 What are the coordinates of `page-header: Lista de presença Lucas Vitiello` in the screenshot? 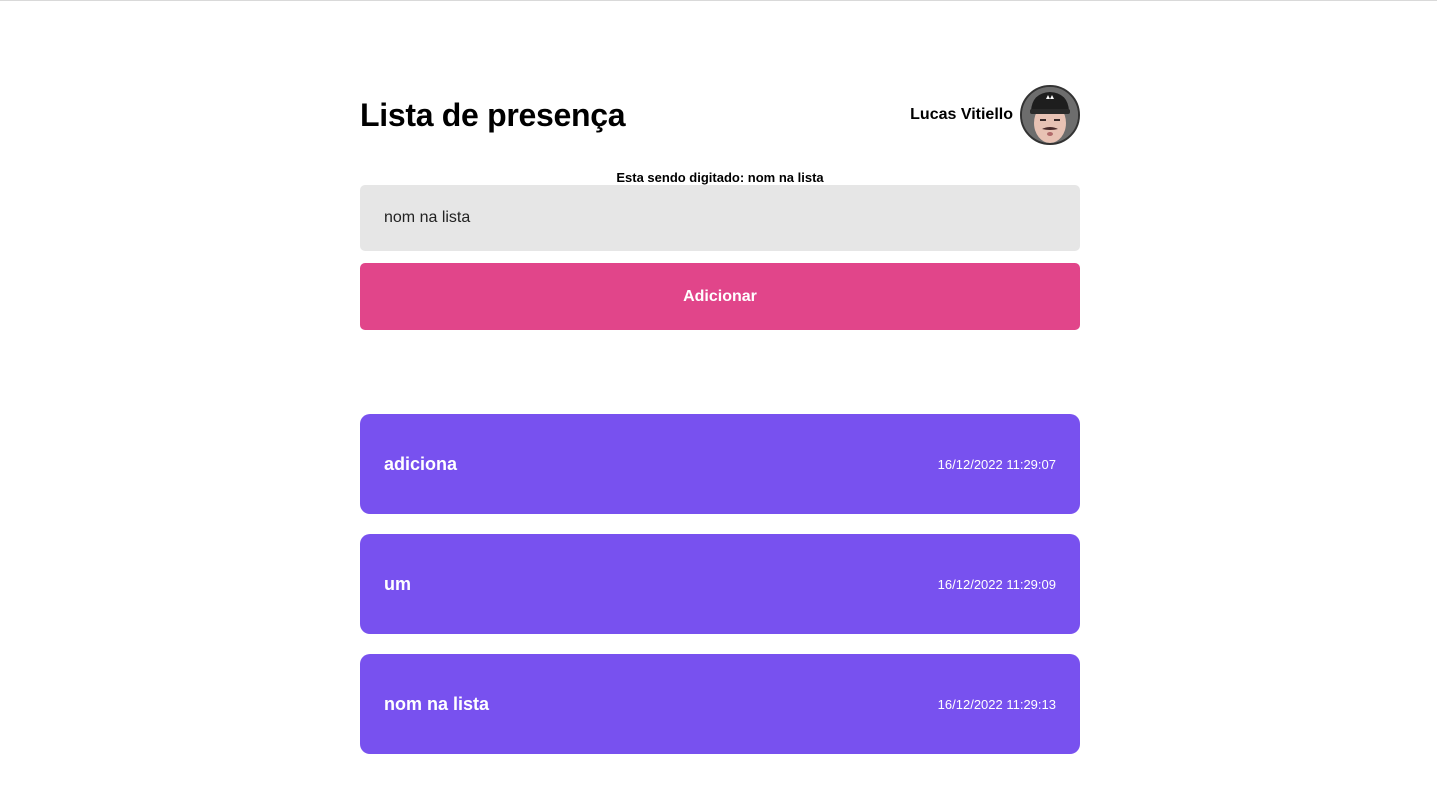 It's located at (720, 115).